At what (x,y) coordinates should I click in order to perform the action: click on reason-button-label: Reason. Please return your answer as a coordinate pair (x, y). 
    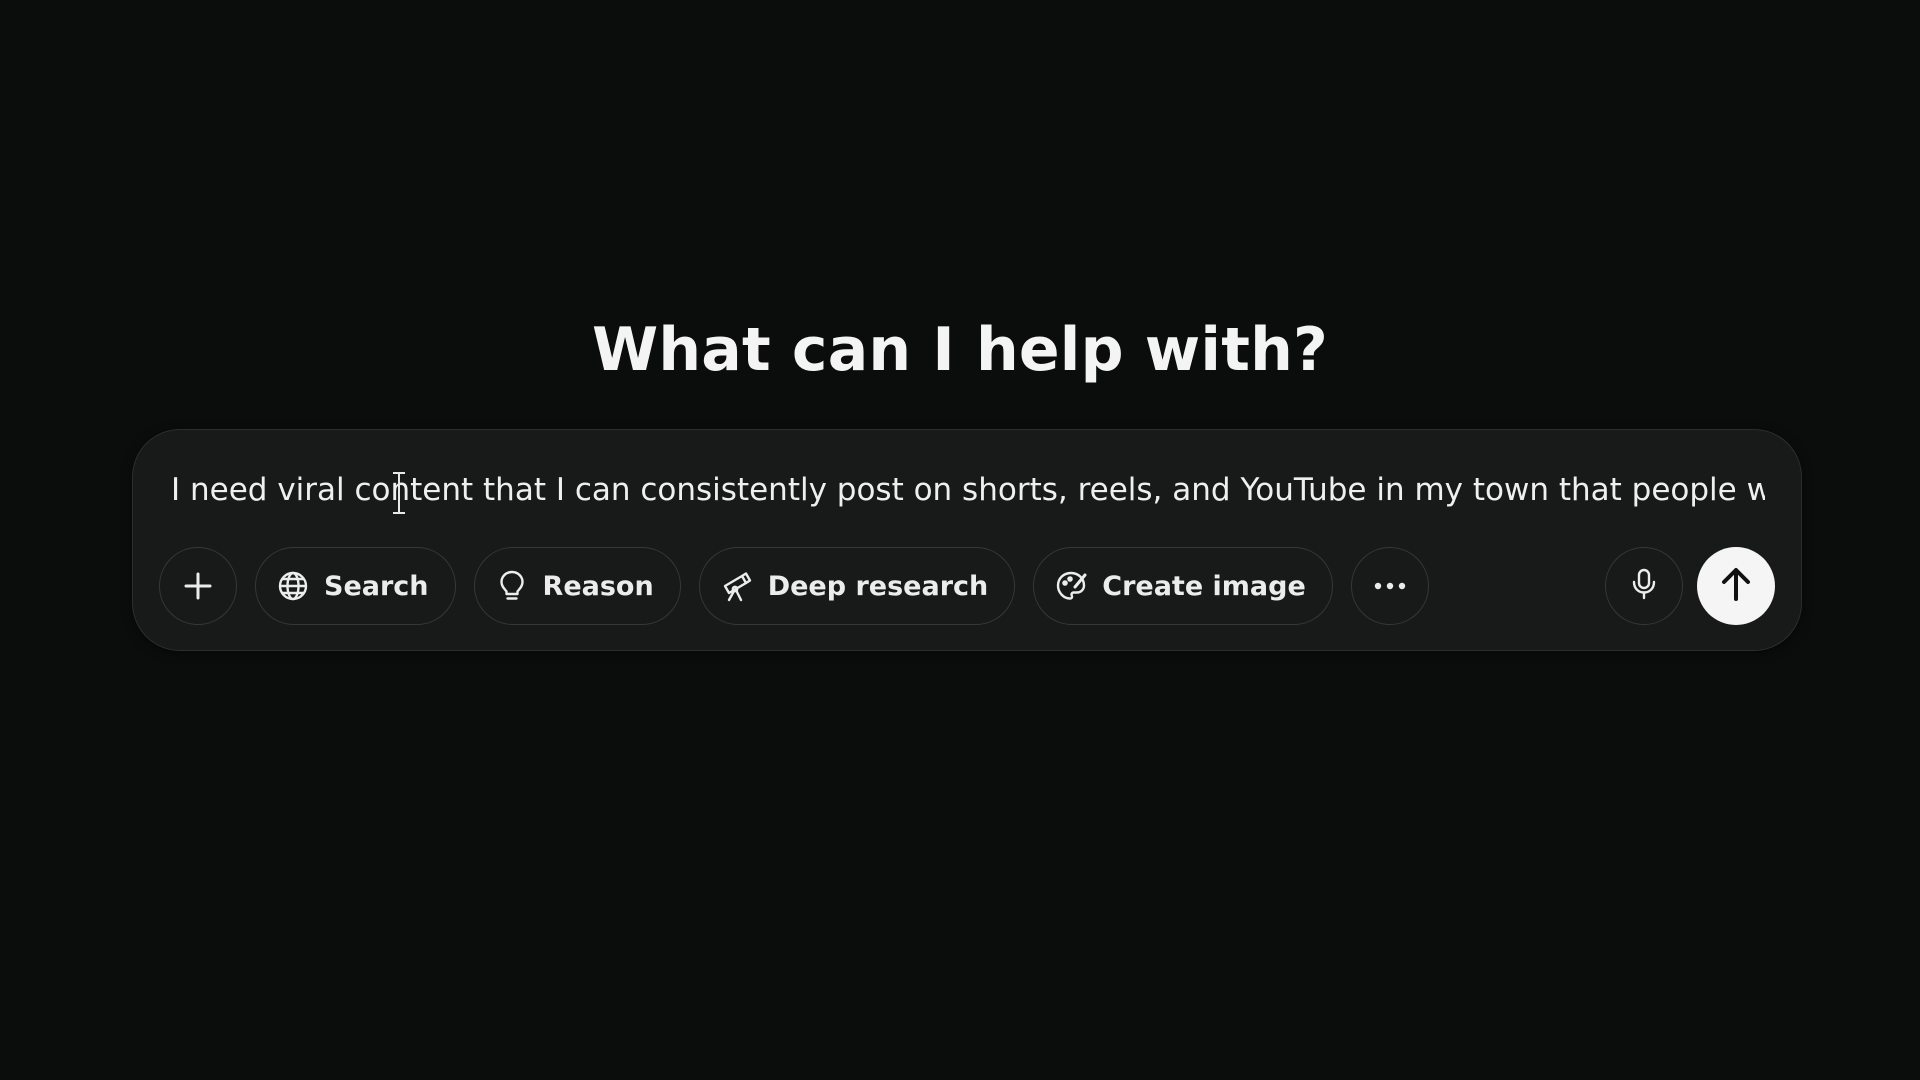
    Looking at the image, I should click on (598, 586).